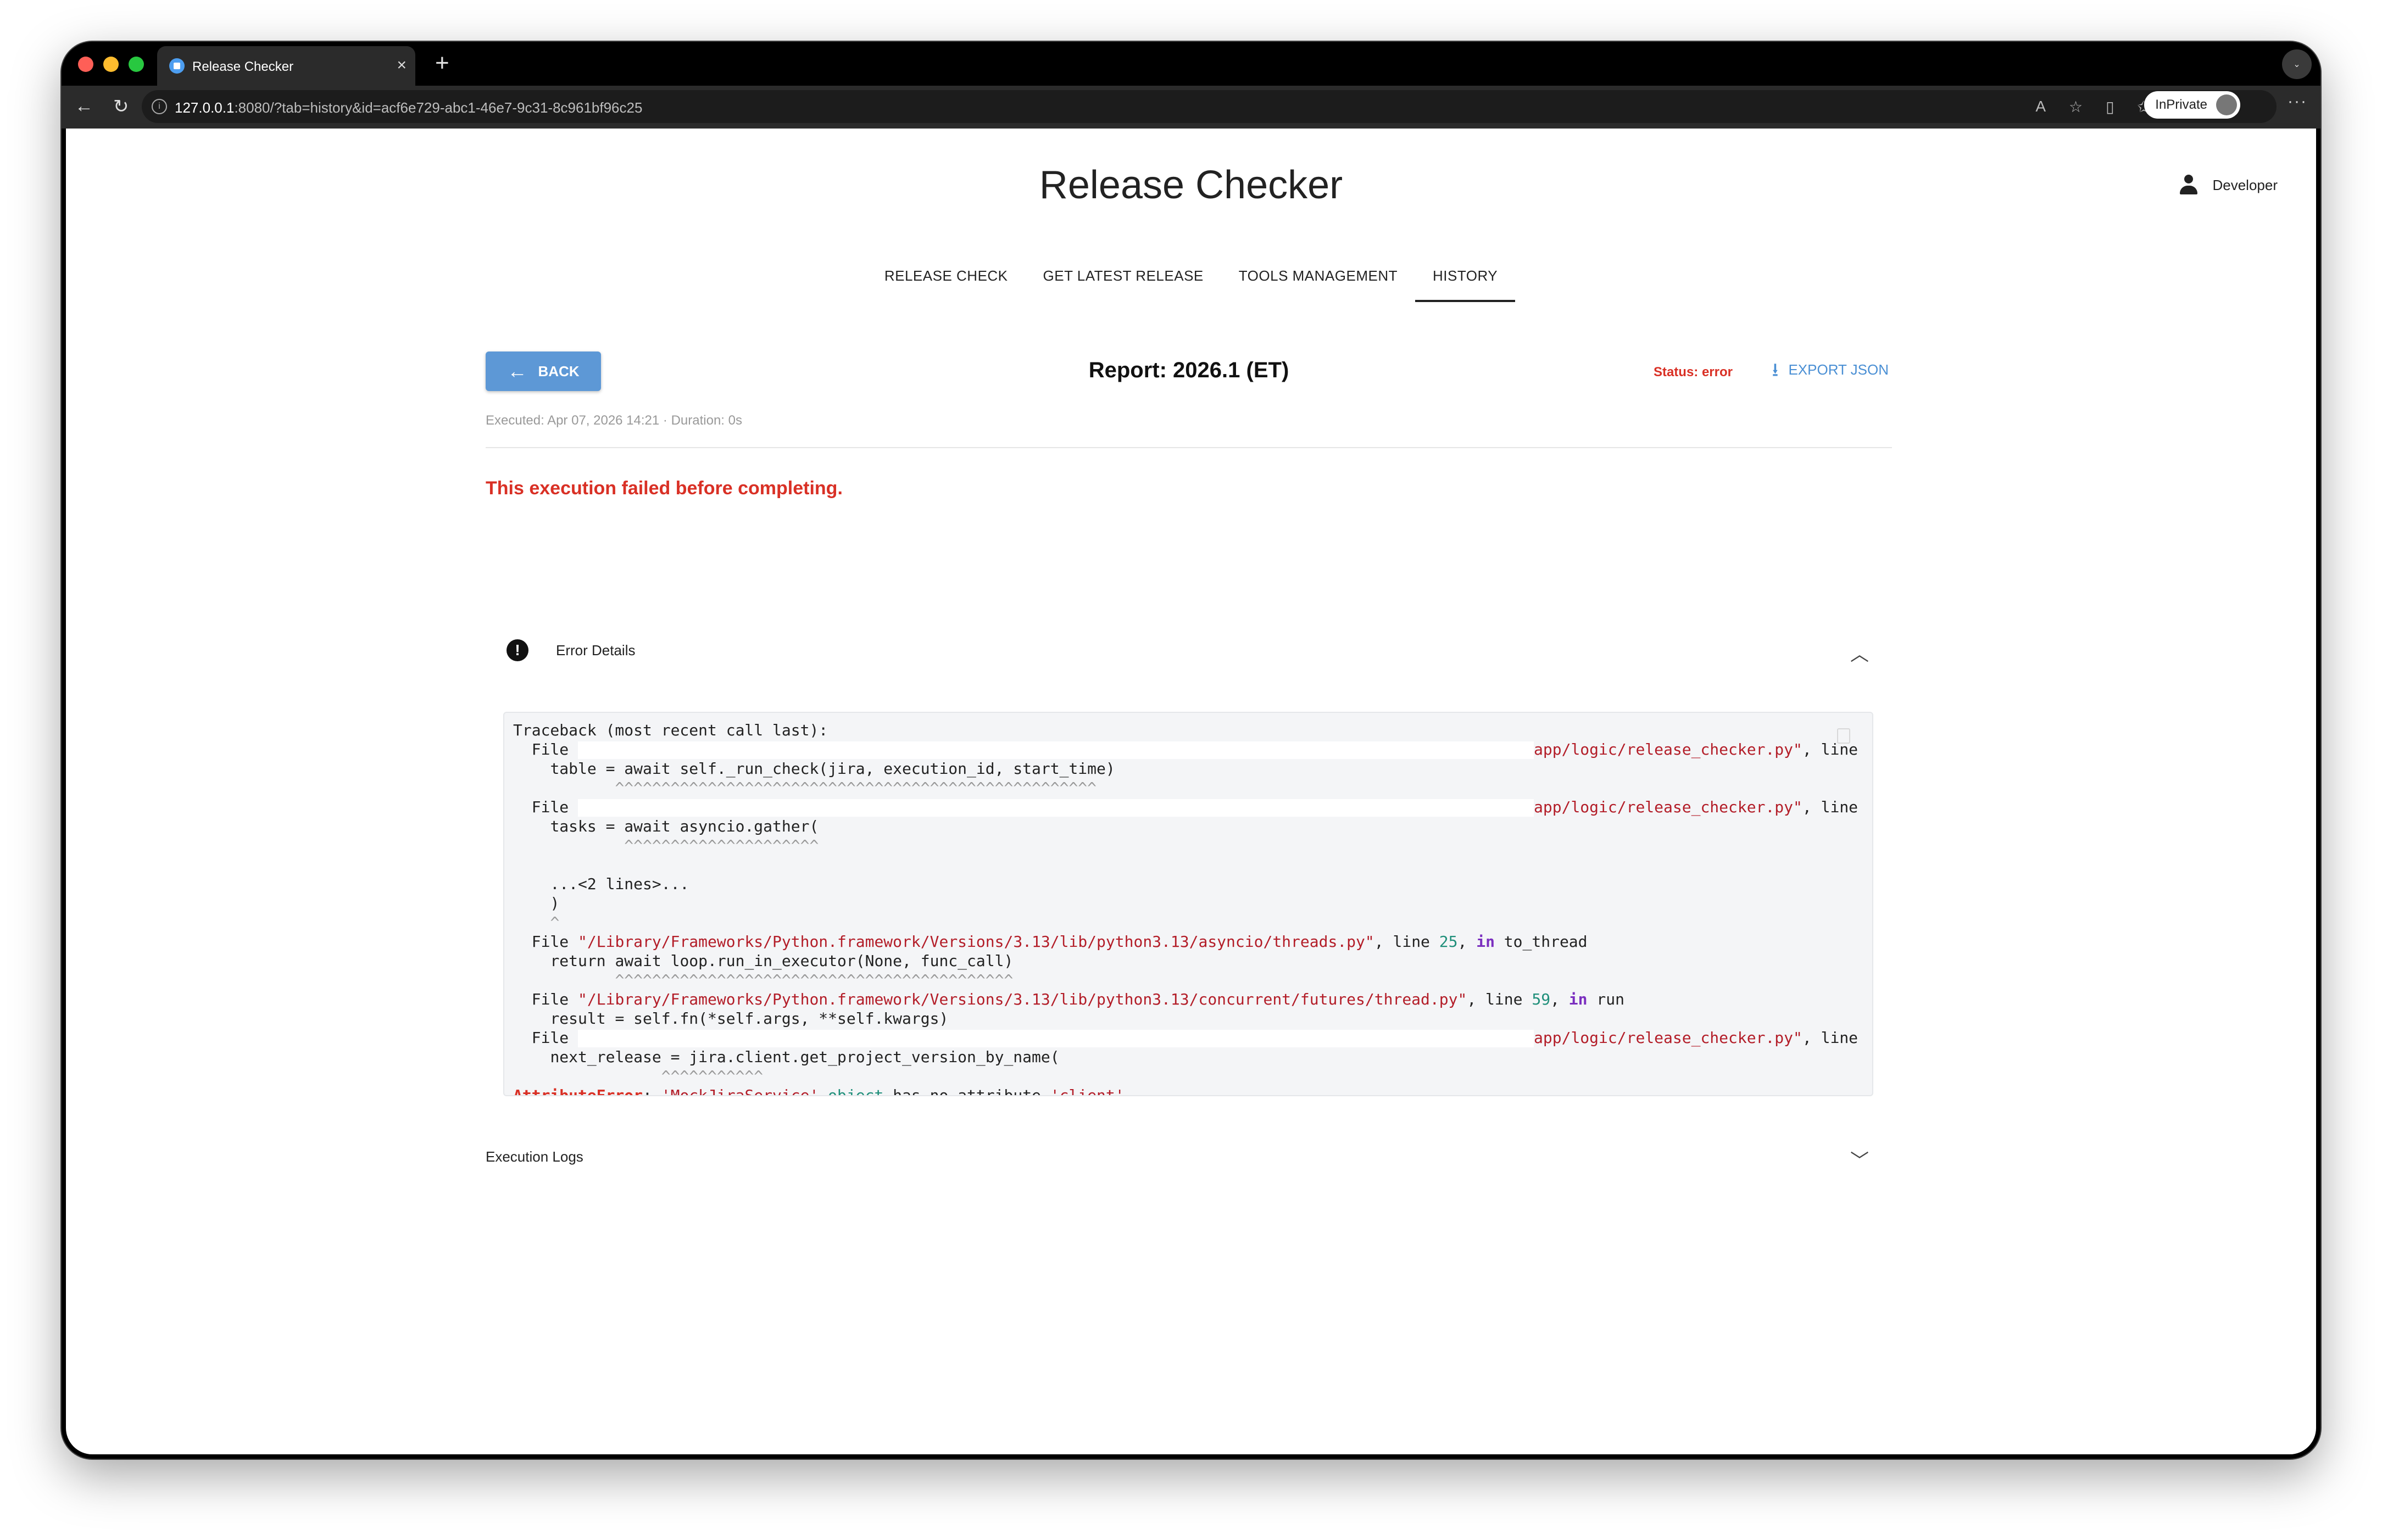 This screenshot has height=1540, width=2382. Describe the element at coordinates (2192, 105) in the screenshot. I see `inprivate-badge: InPrivate` at that location.